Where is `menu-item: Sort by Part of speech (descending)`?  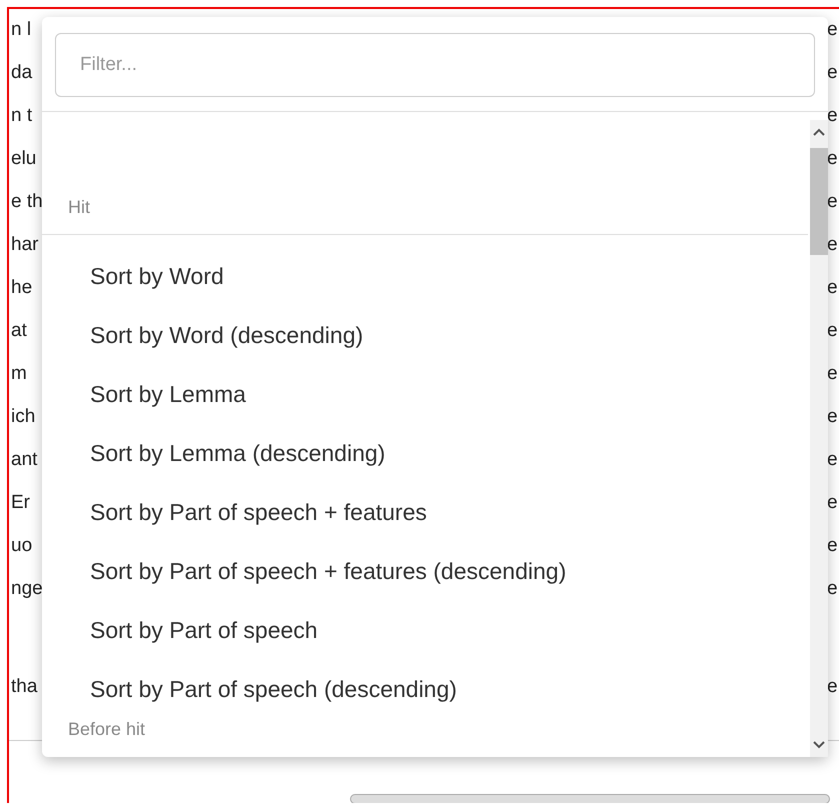
menu-item: Sort by Part of speech (descending) is located at coordinates (425, 689).